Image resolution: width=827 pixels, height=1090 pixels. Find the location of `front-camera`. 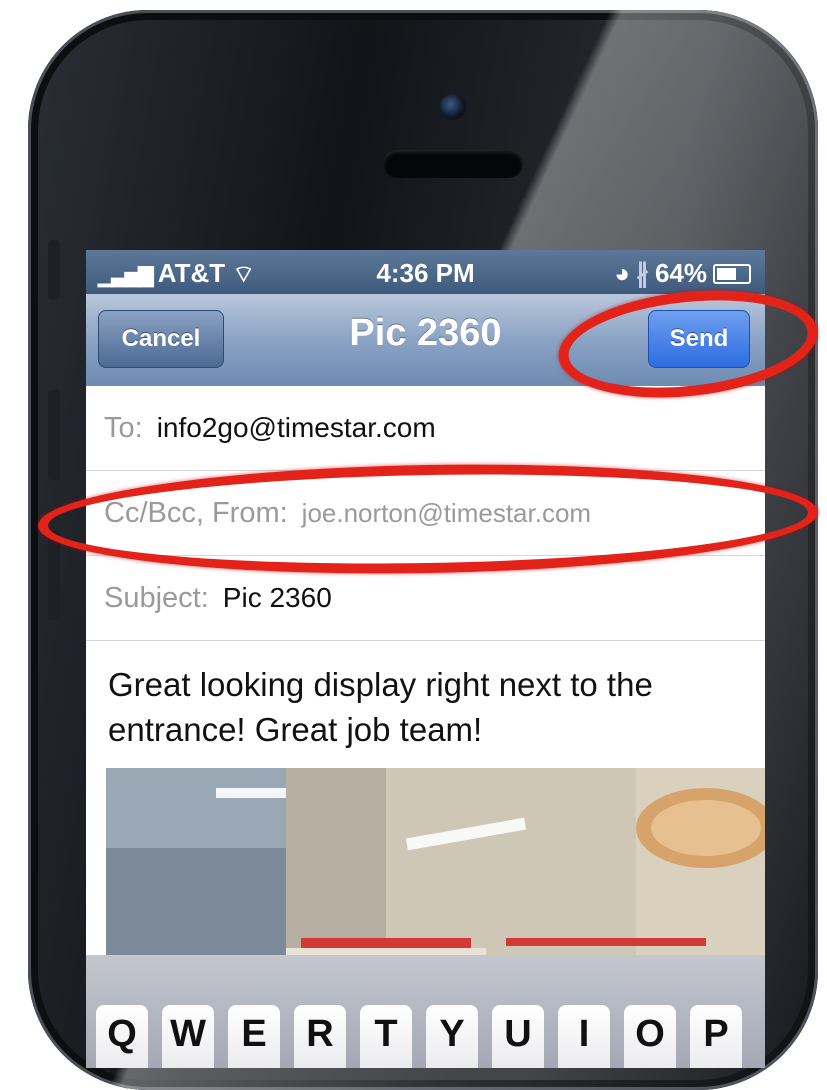

front-camera is located at coordinates (453, 107).